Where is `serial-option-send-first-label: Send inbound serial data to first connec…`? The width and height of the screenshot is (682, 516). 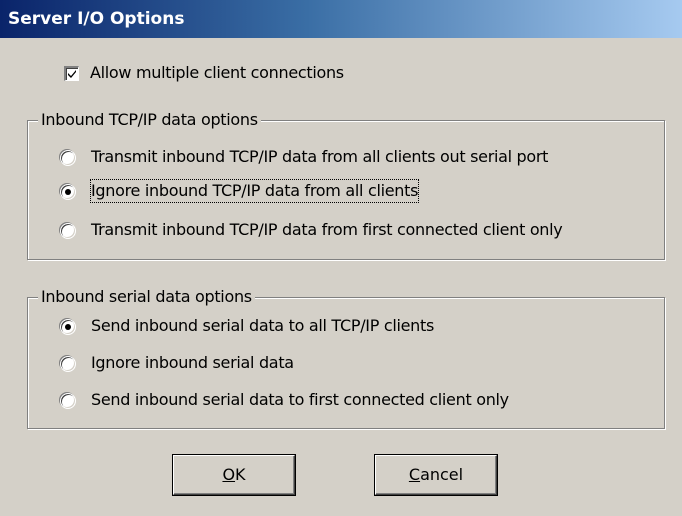
serial-option-send-first-label: Send inbound serial data to first connec… is located at coordinates (300, 400).